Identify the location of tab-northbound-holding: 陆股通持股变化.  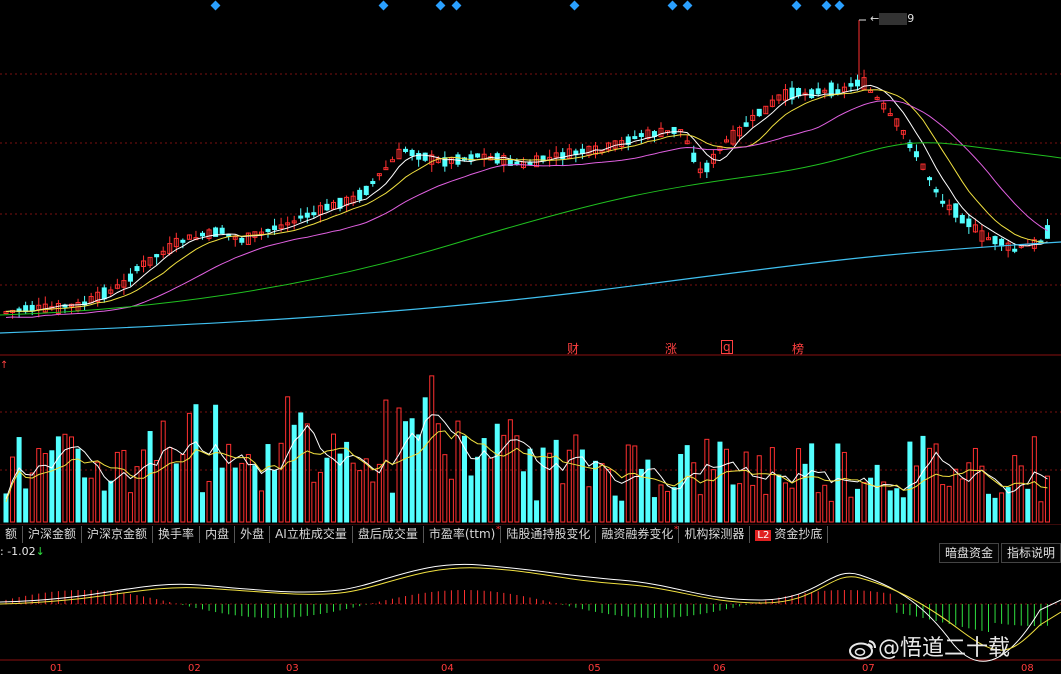
(549, 534).